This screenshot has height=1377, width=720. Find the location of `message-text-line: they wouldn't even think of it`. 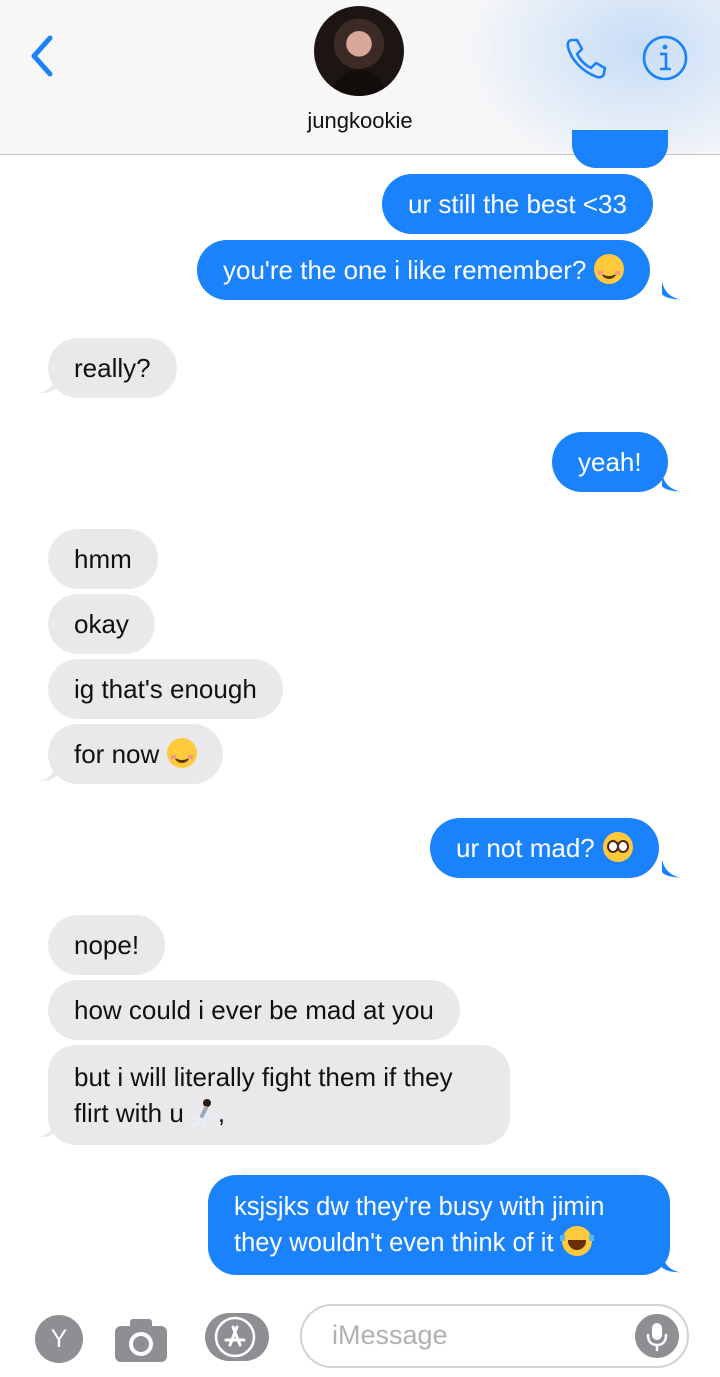

message-text-line: they wouldn't even think of it is located at coordinates (439, 1243).